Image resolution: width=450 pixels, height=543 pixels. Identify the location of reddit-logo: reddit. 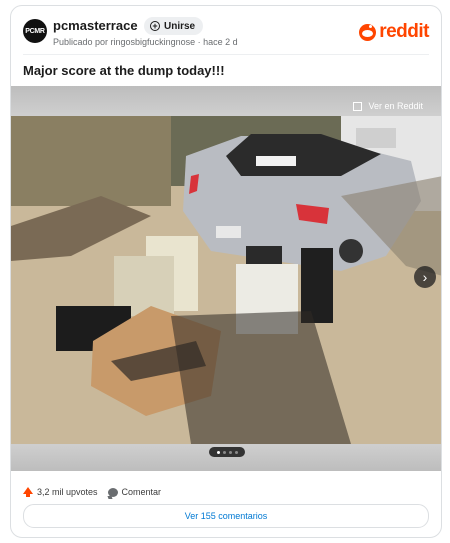
(394, 32).